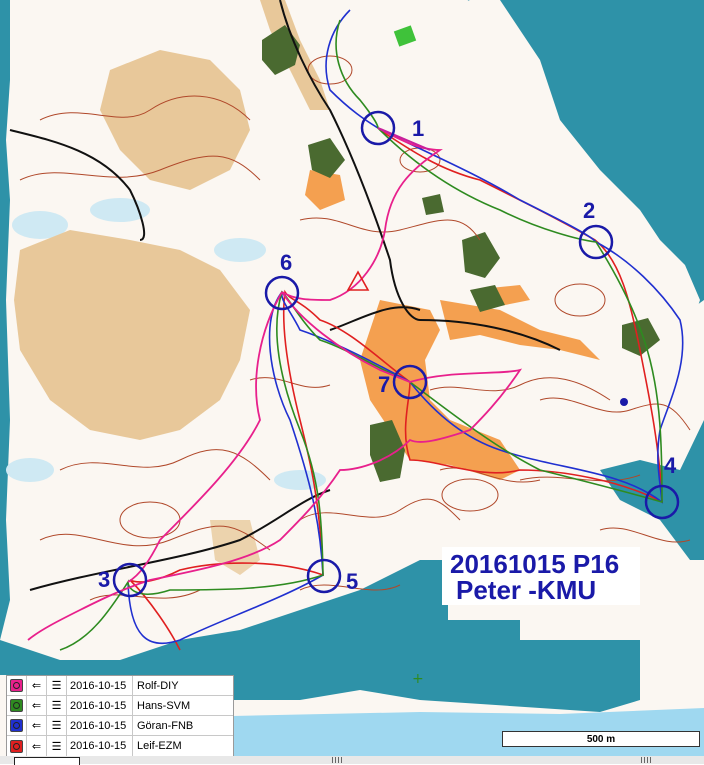 The width and height of the screenshot is (704, 765). What do you see at coordinates (158, 685) in the screenshot?
I see `runner-name: Rolf-DIY` at bounding box center [158, 685].